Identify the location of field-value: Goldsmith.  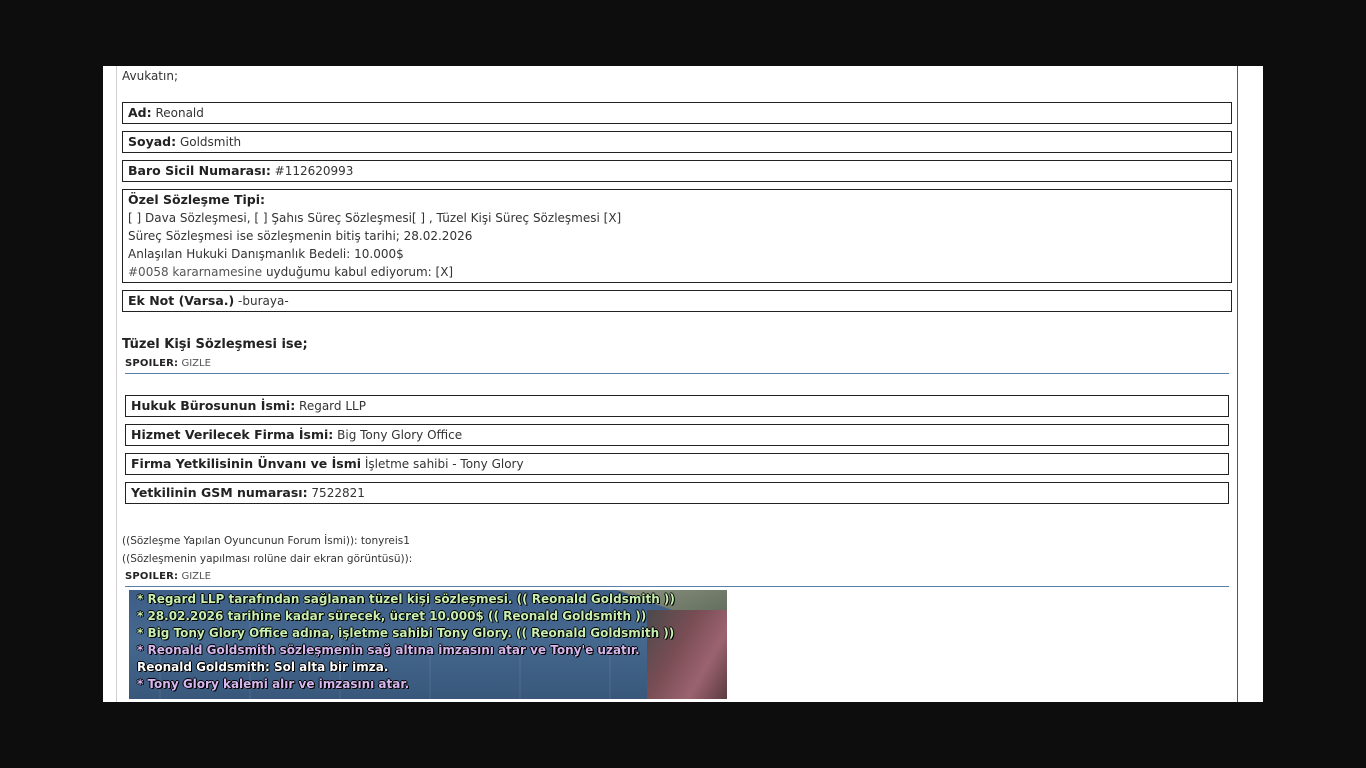
(210, 142).